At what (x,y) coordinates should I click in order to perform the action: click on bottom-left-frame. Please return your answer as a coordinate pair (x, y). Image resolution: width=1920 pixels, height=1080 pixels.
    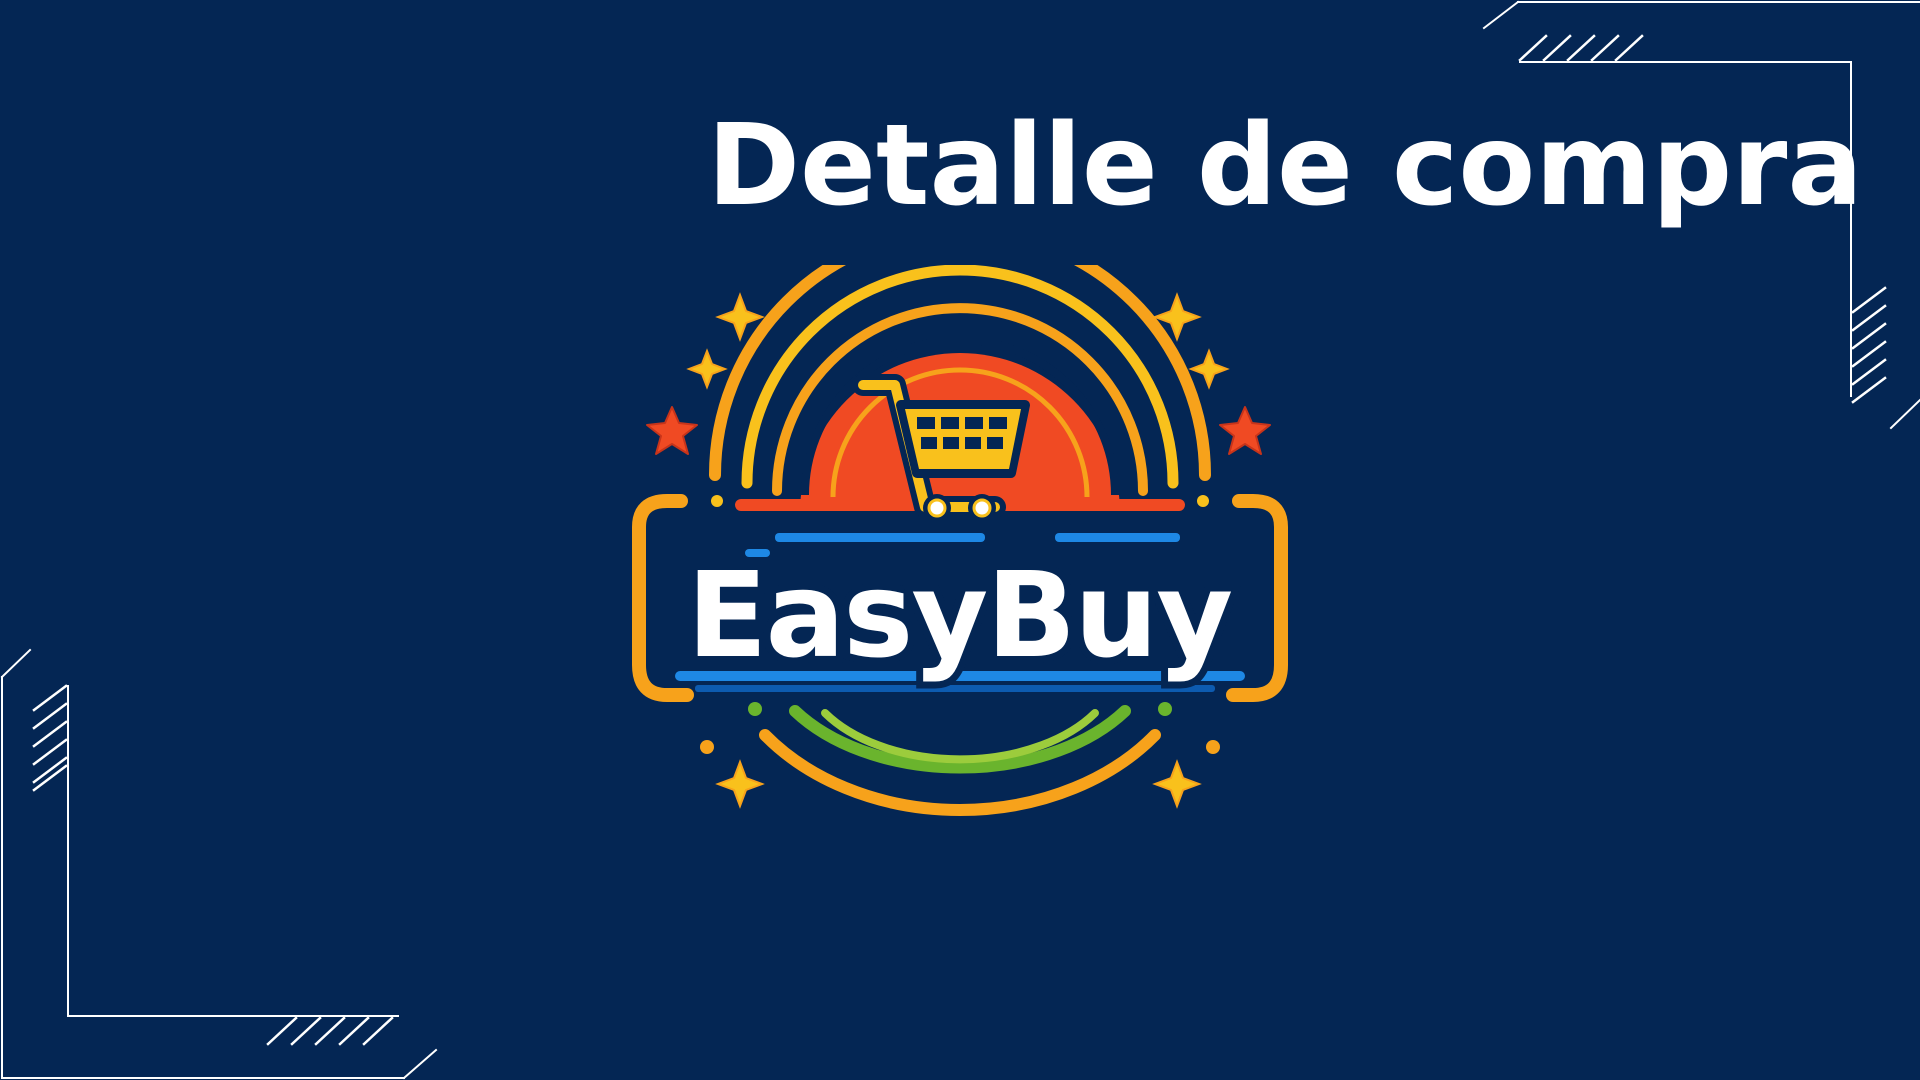
    Looking at the image, I should click on (219, 864).